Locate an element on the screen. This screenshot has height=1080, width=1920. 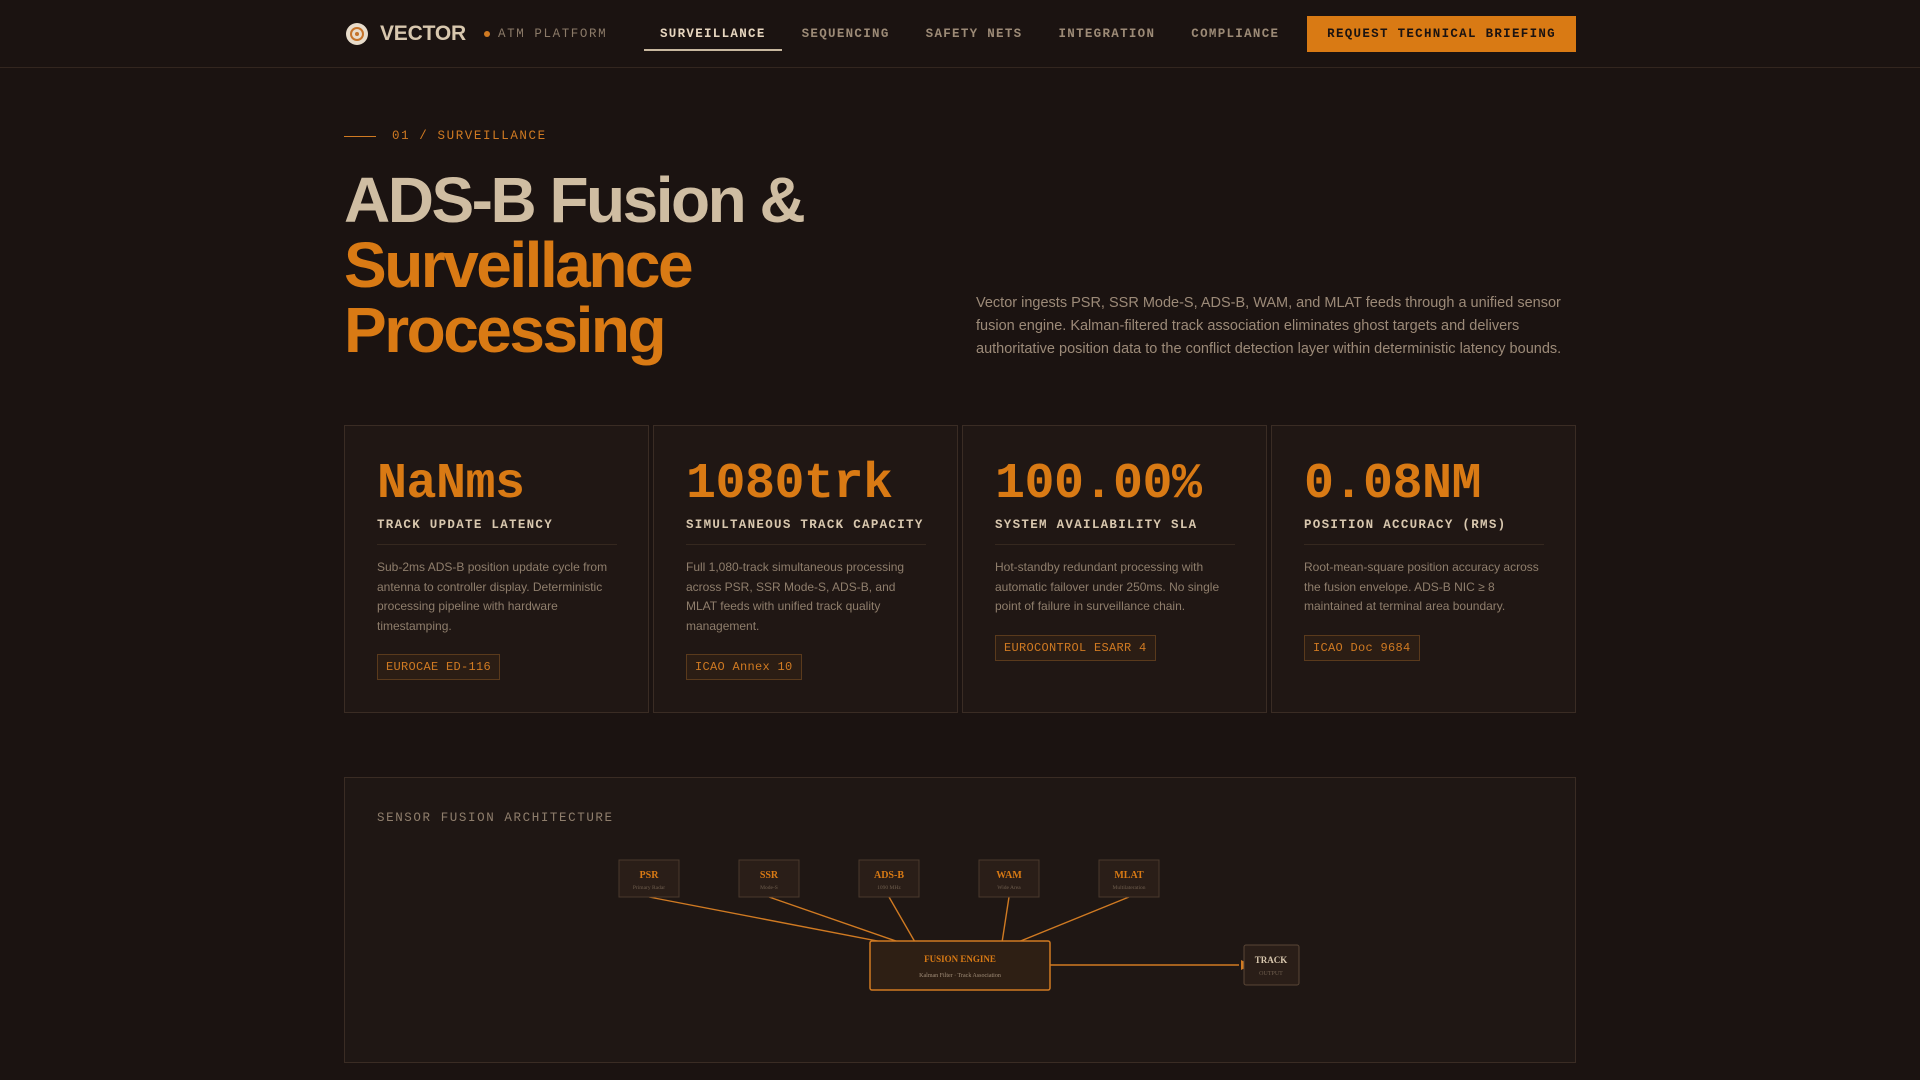
nav-item-compliance: COMPLIANCE is located at coordinates (1235, 34).